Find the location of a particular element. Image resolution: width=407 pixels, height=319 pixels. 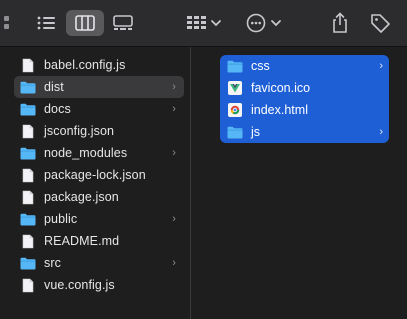

list-item: jsconfig.json is located at coordinates (99, 131).